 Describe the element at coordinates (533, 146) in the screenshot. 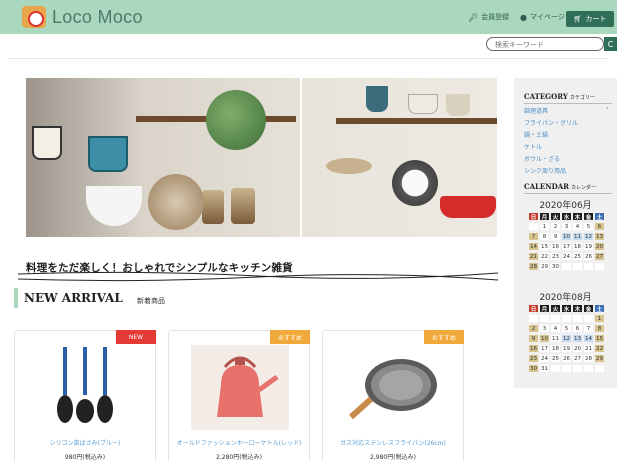

I see `category-item: ケトル` at that location.